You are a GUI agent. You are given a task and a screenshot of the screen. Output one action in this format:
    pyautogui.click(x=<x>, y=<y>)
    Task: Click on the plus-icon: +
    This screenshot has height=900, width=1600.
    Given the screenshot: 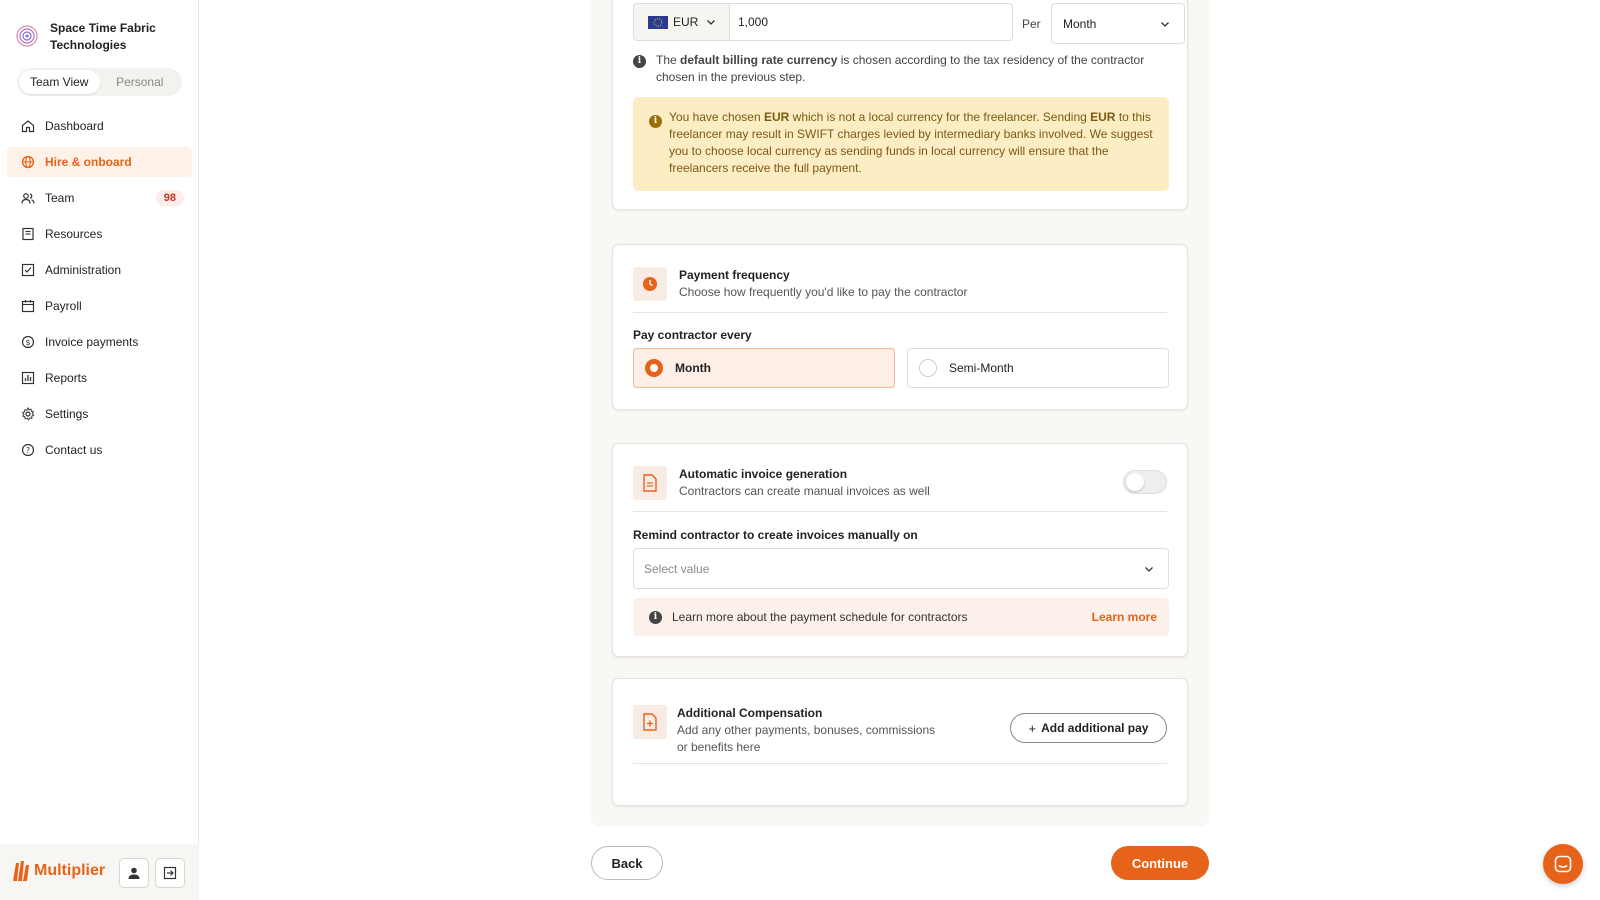 What is the action you would take?
    pyautogui.click(x=1032, y=728)
    